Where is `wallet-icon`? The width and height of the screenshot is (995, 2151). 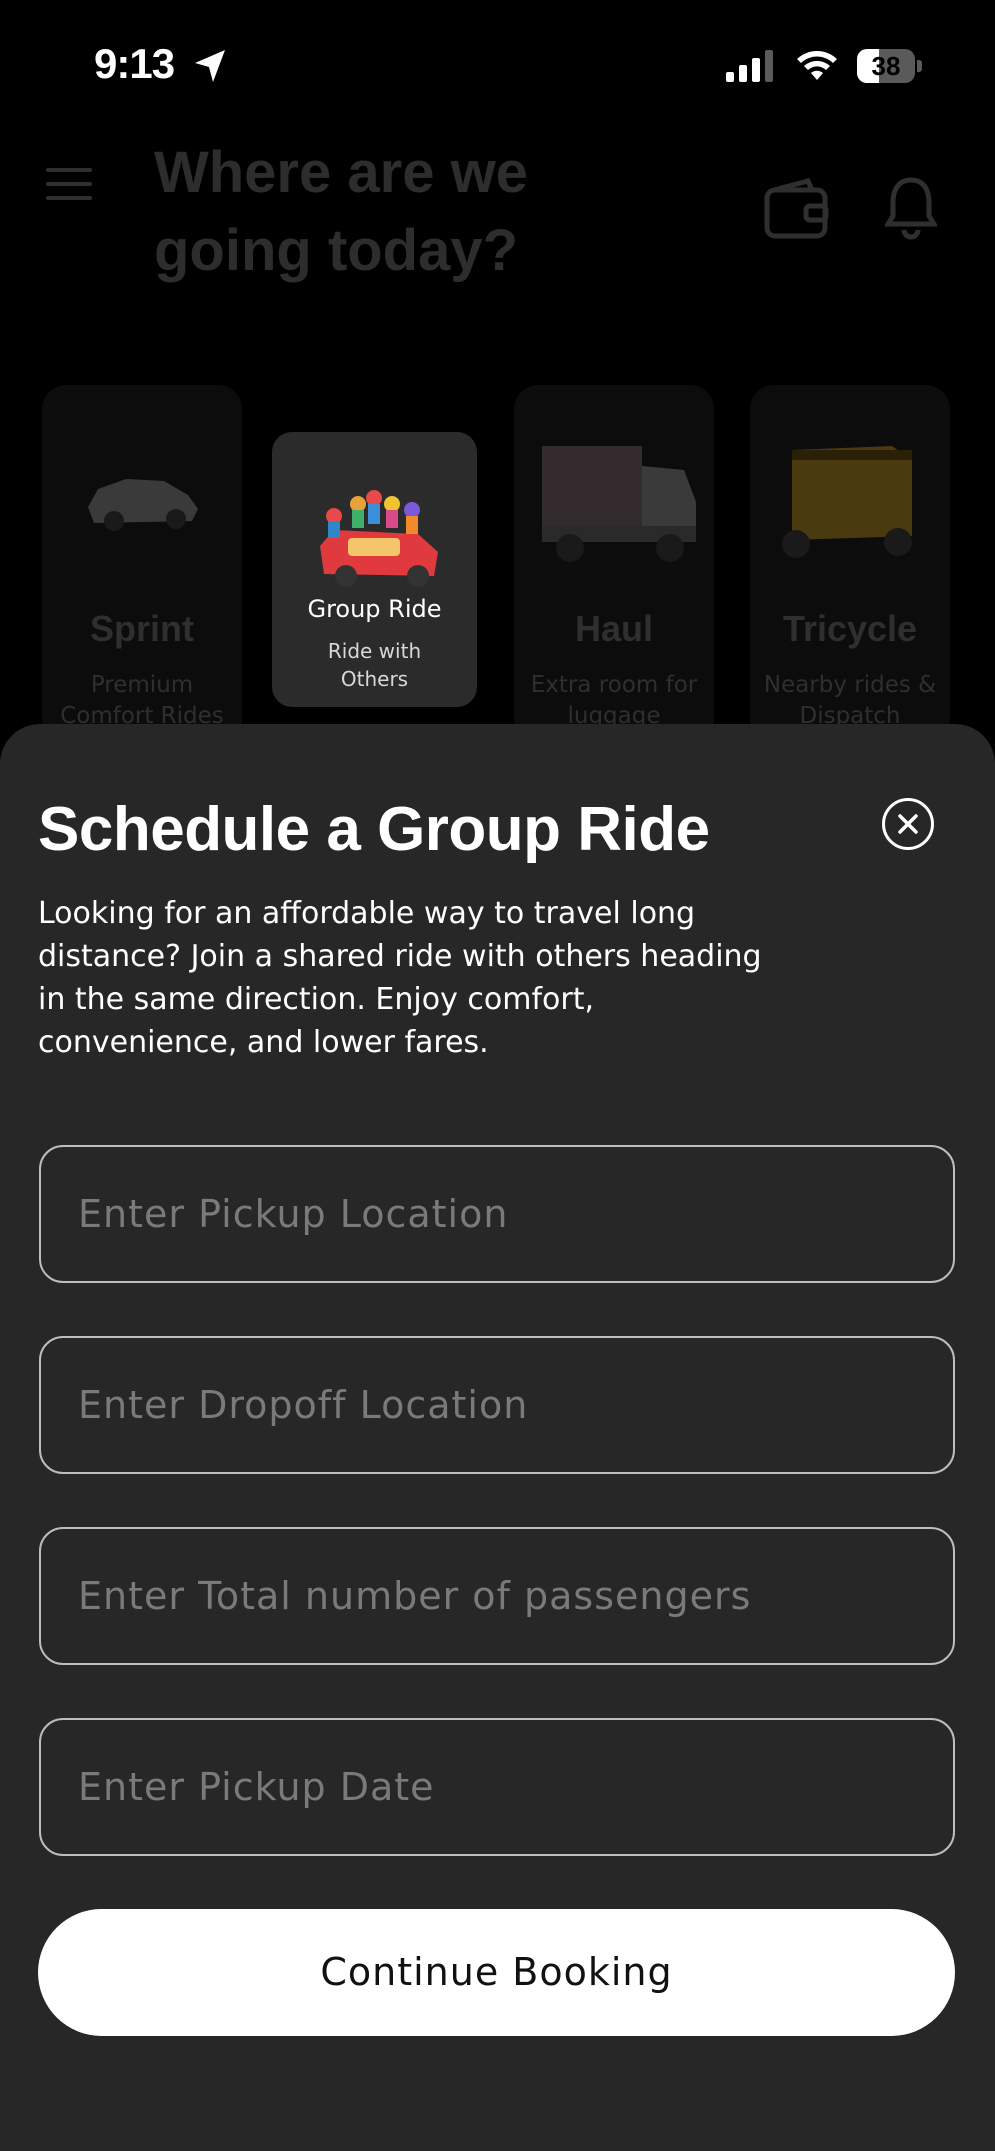
wallet-icon is located at coordinates (797, 209).